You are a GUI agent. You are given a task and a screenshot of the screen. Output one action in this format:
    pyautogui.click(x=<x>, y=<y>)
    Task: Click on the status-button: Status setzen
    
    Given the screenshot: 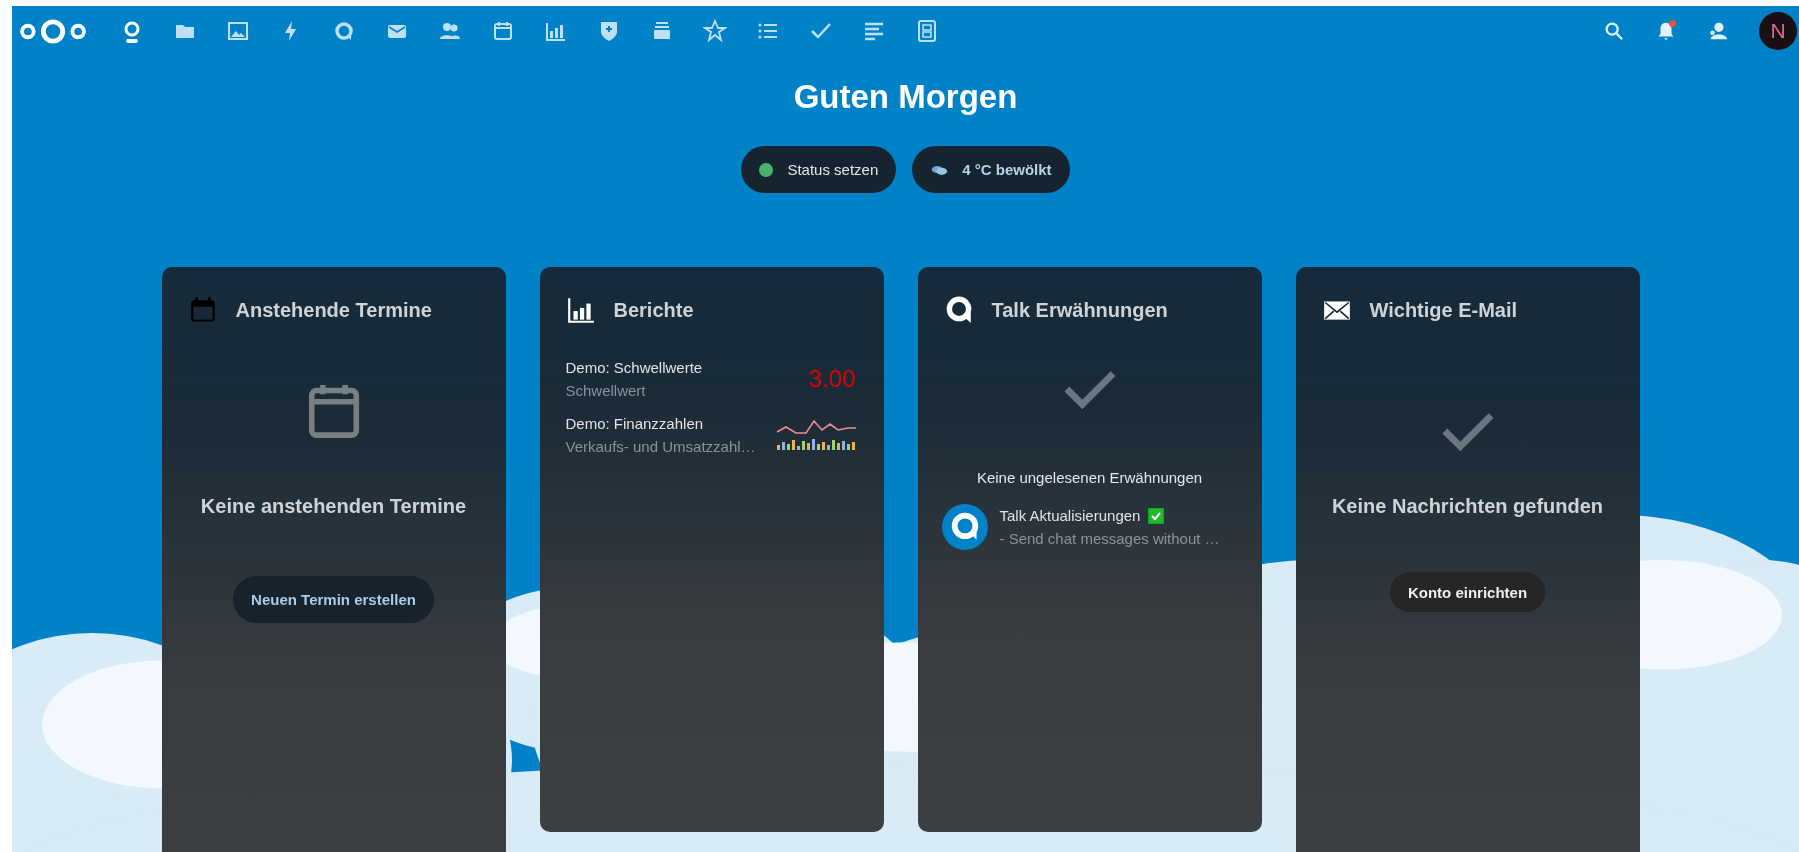 What is the action you would take?
    pyautogui.click(x=819, y=169)
    